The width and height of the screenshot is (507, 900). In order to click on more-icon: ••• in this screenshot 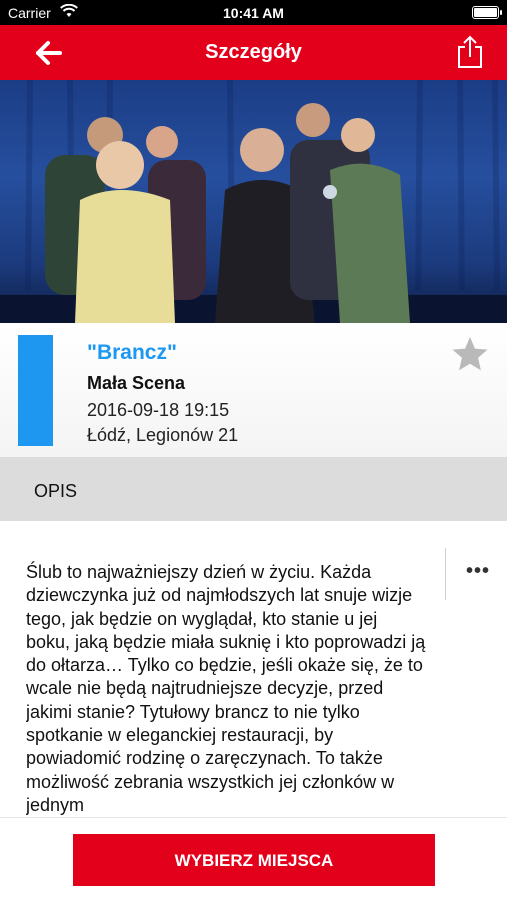, I will do `click(478, 571)`.